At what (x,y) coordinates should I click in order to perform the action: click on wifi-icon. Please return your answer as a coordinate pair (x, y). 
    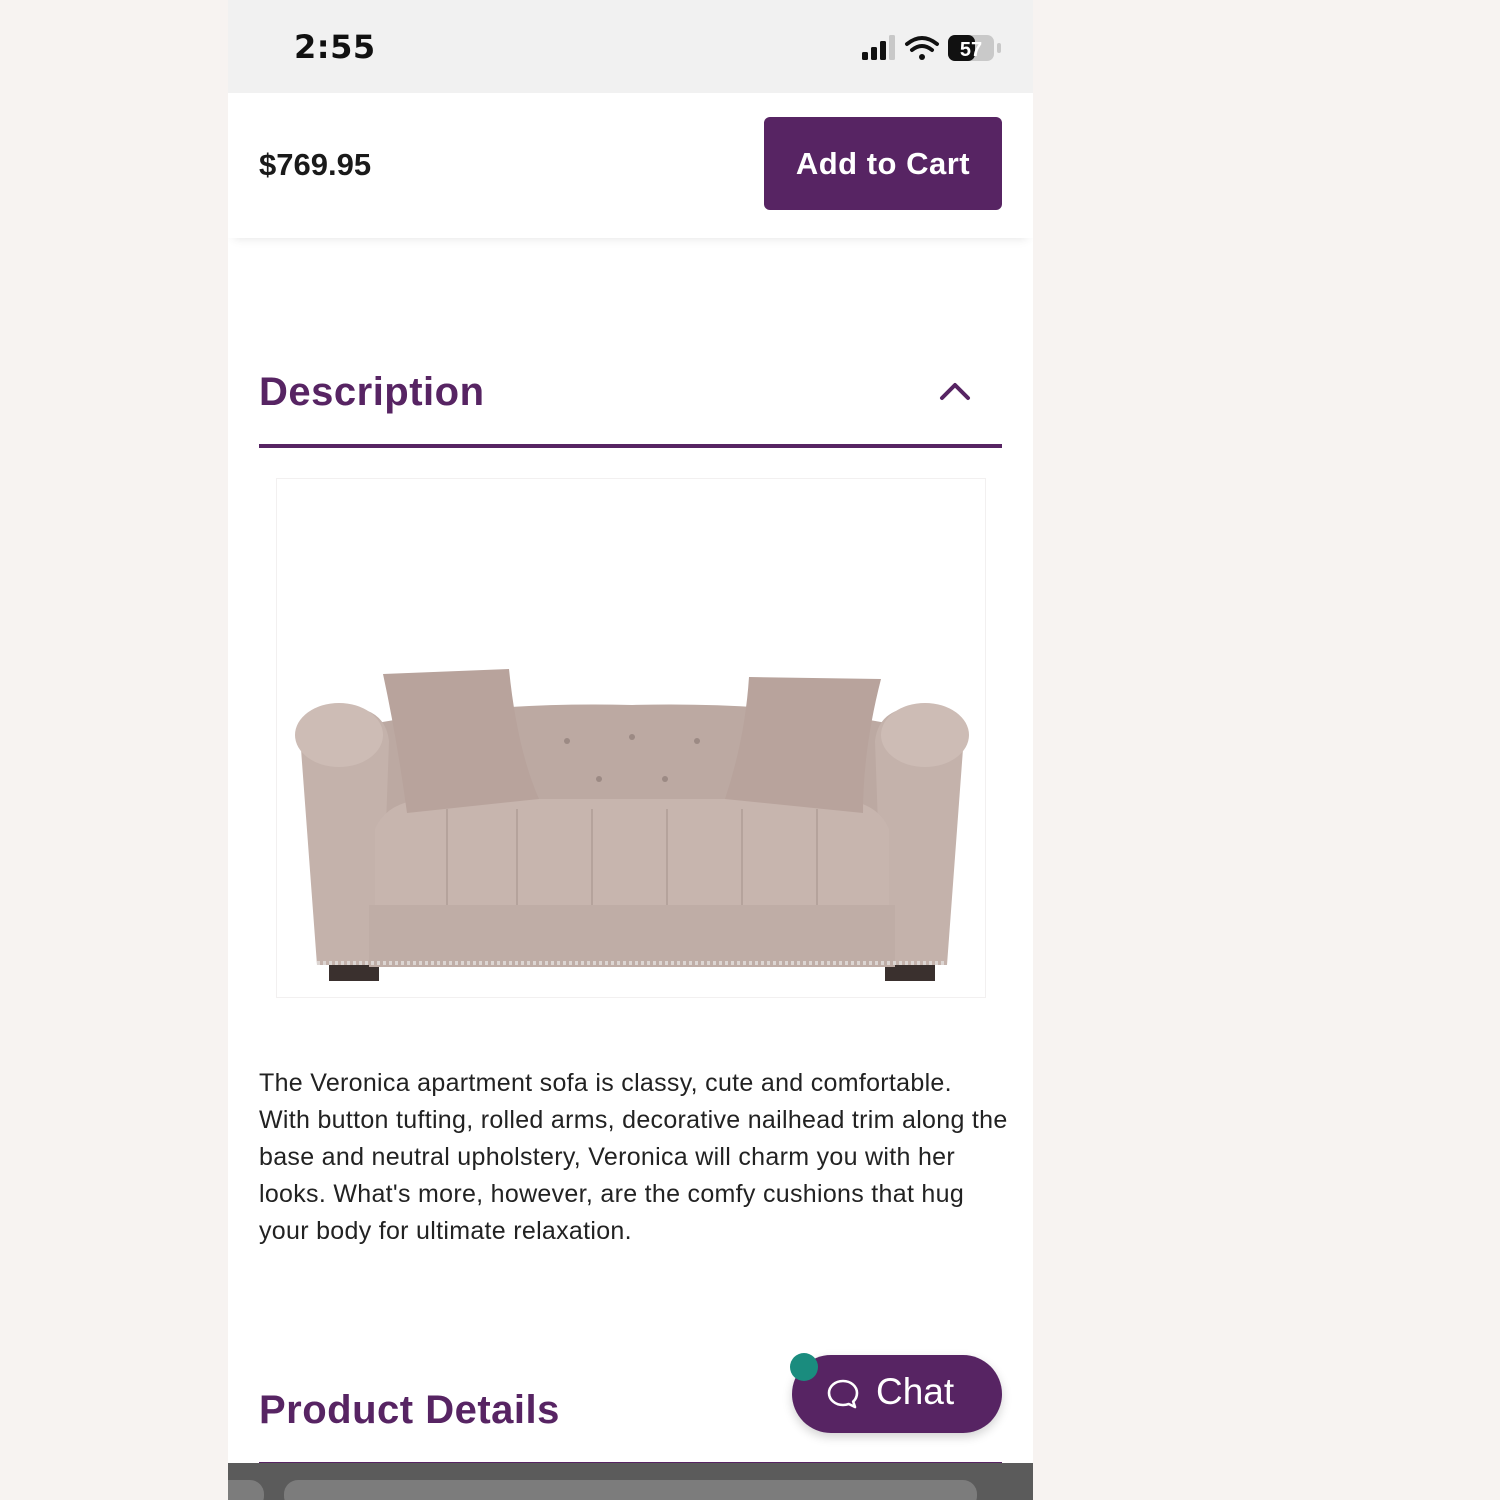
    Looking at the image, I should click on (922, 48).